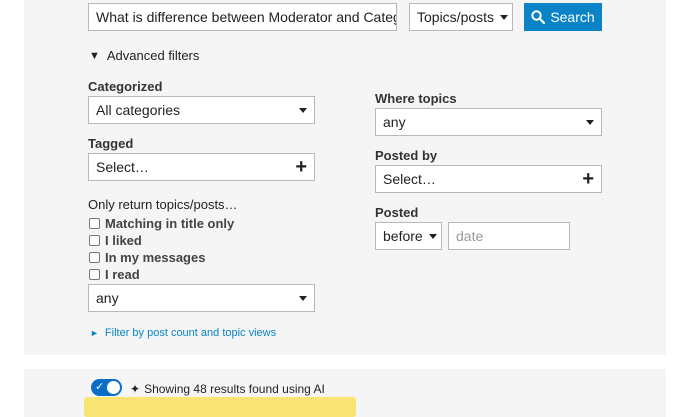 This screenshot has height=417, width=690. What do you see at coordinates (470, 236) in the screenshot?
I see `date-placeholder: date` at bounding box center [470, 236].